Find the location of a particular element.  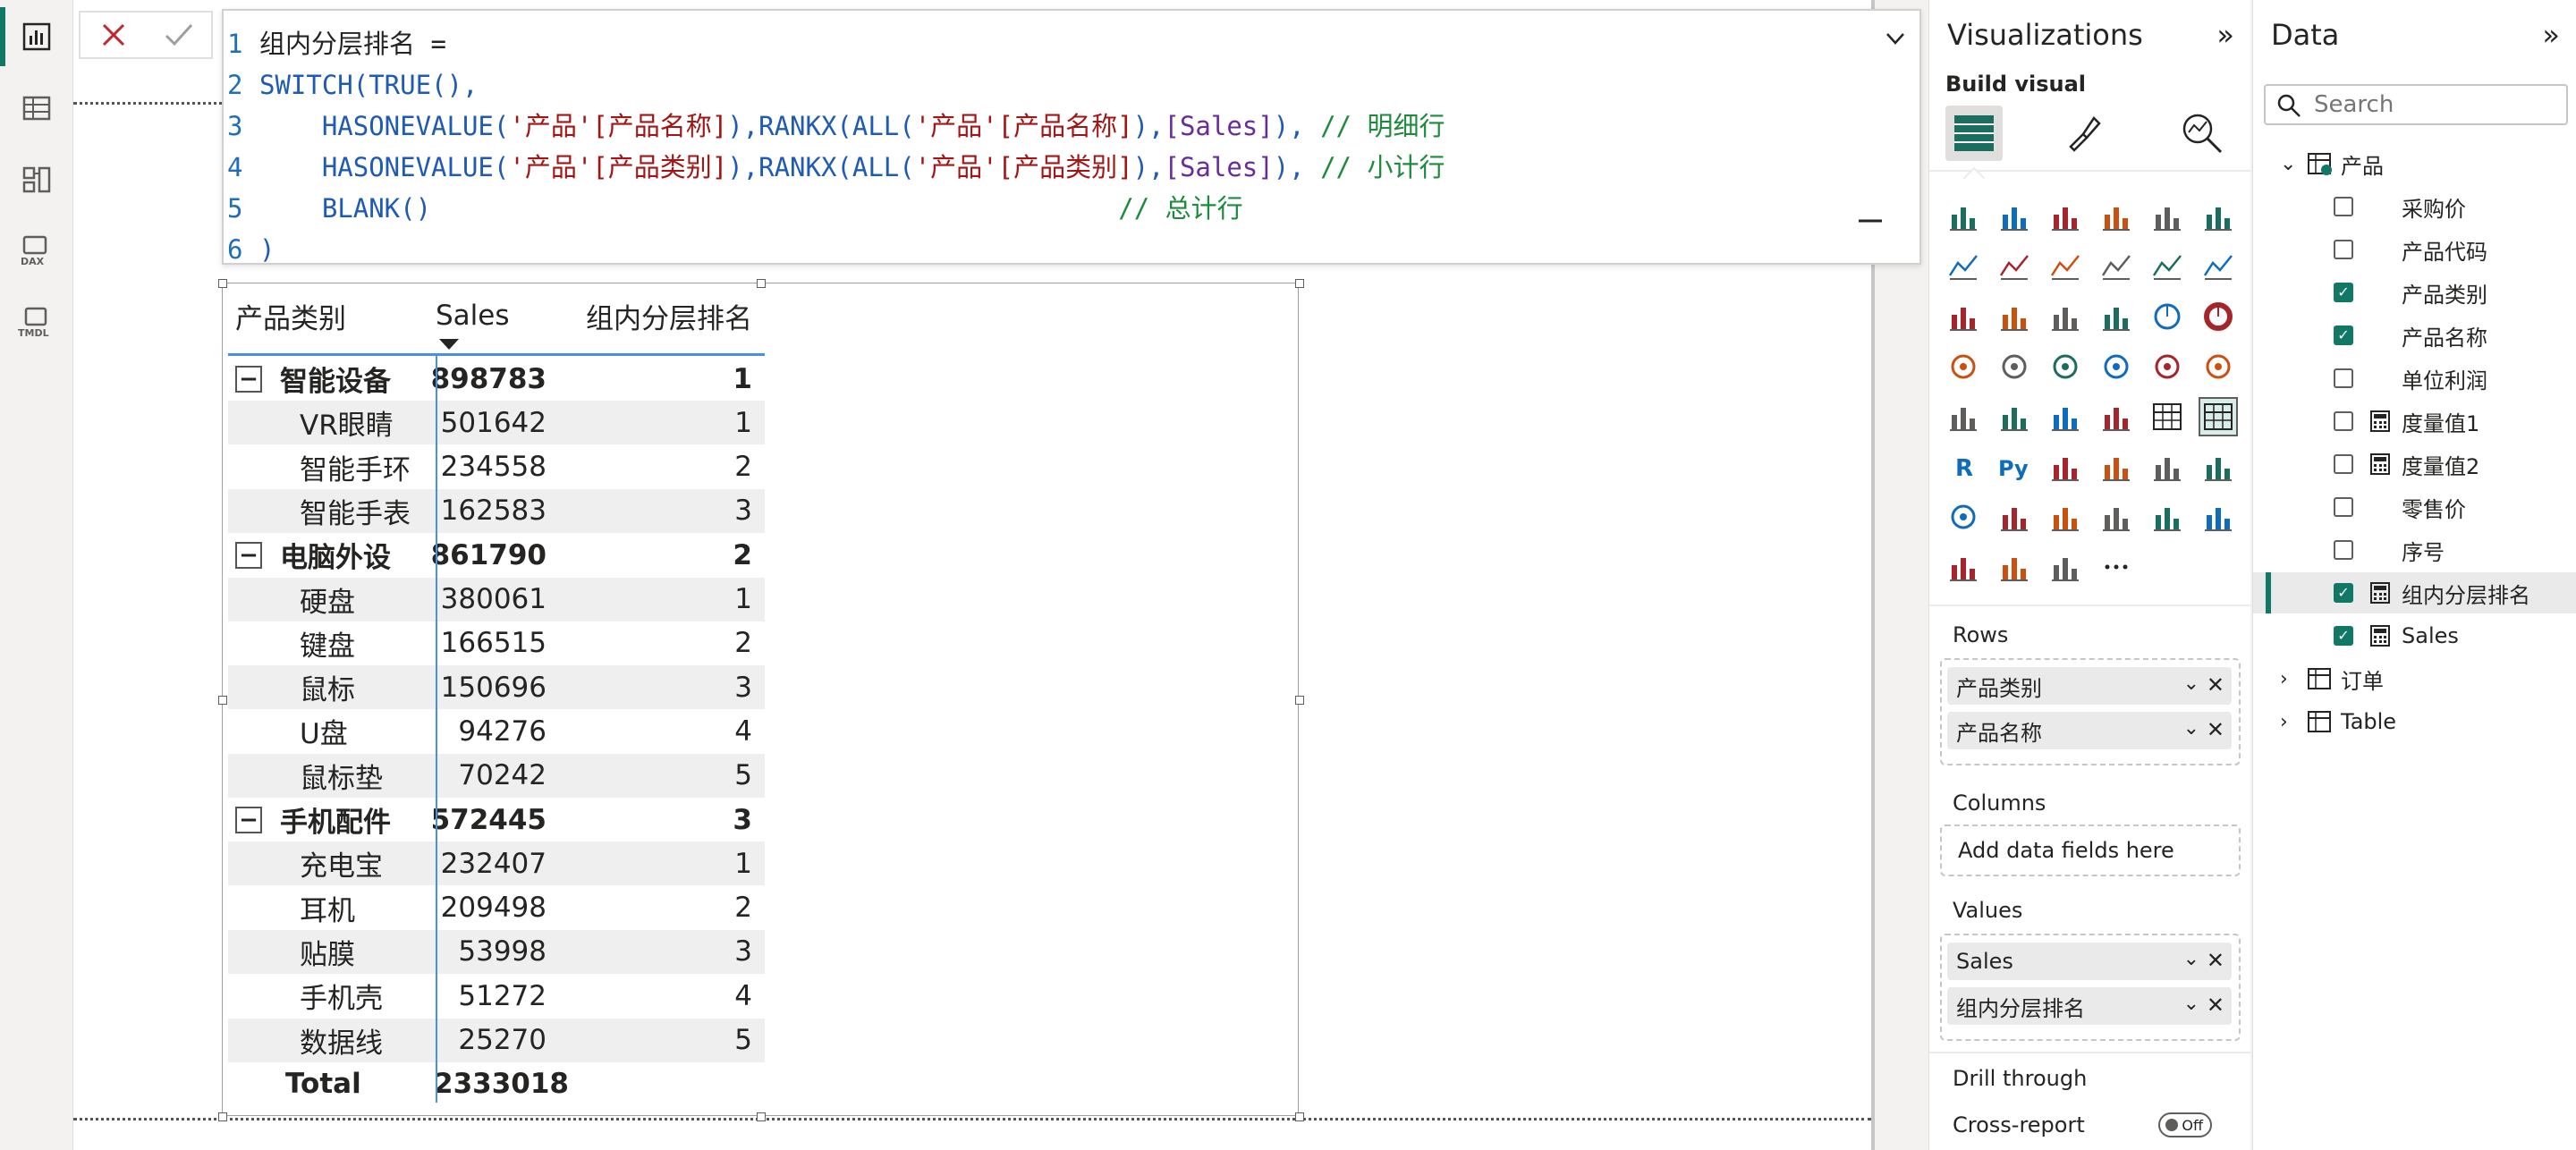

scatter-chart-icon is located at coordinates (2116, 316).